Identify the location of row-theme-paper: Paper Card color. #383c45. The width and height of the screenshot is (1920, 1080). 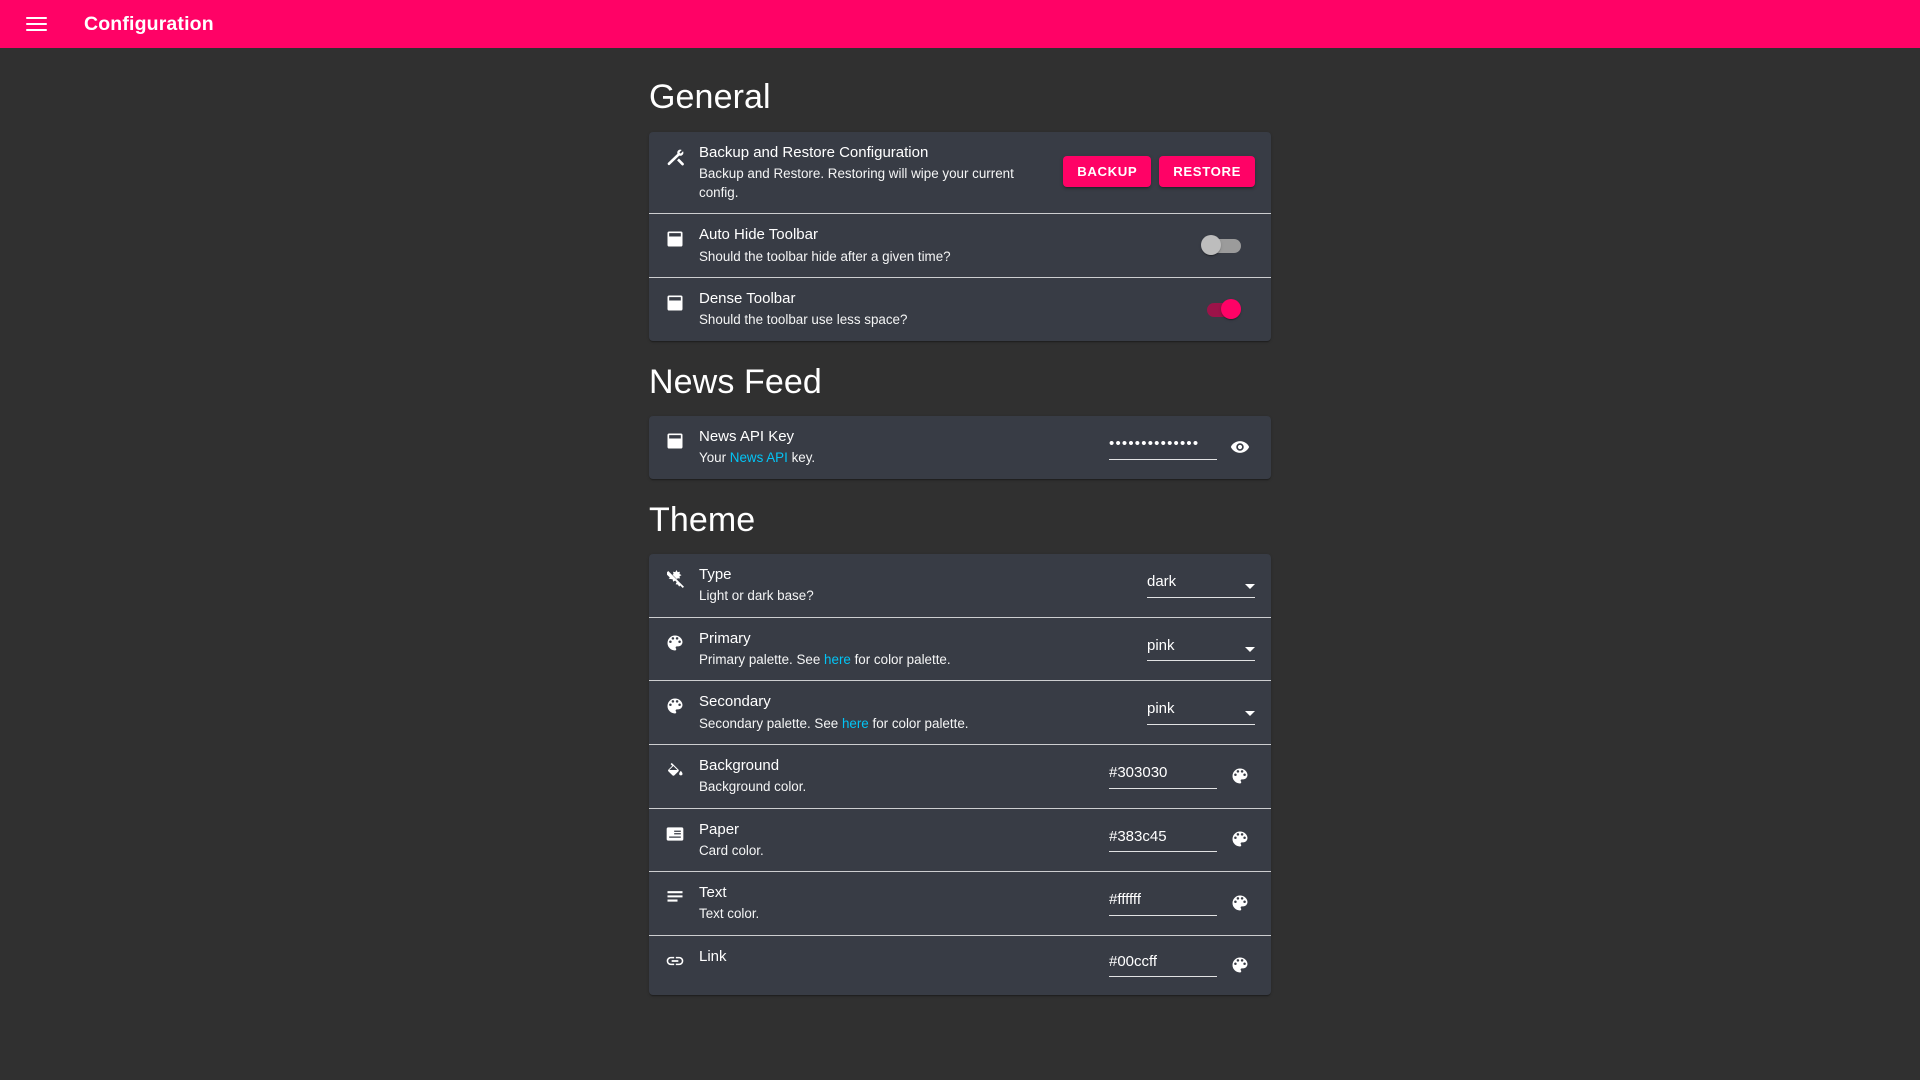
(960, 839).